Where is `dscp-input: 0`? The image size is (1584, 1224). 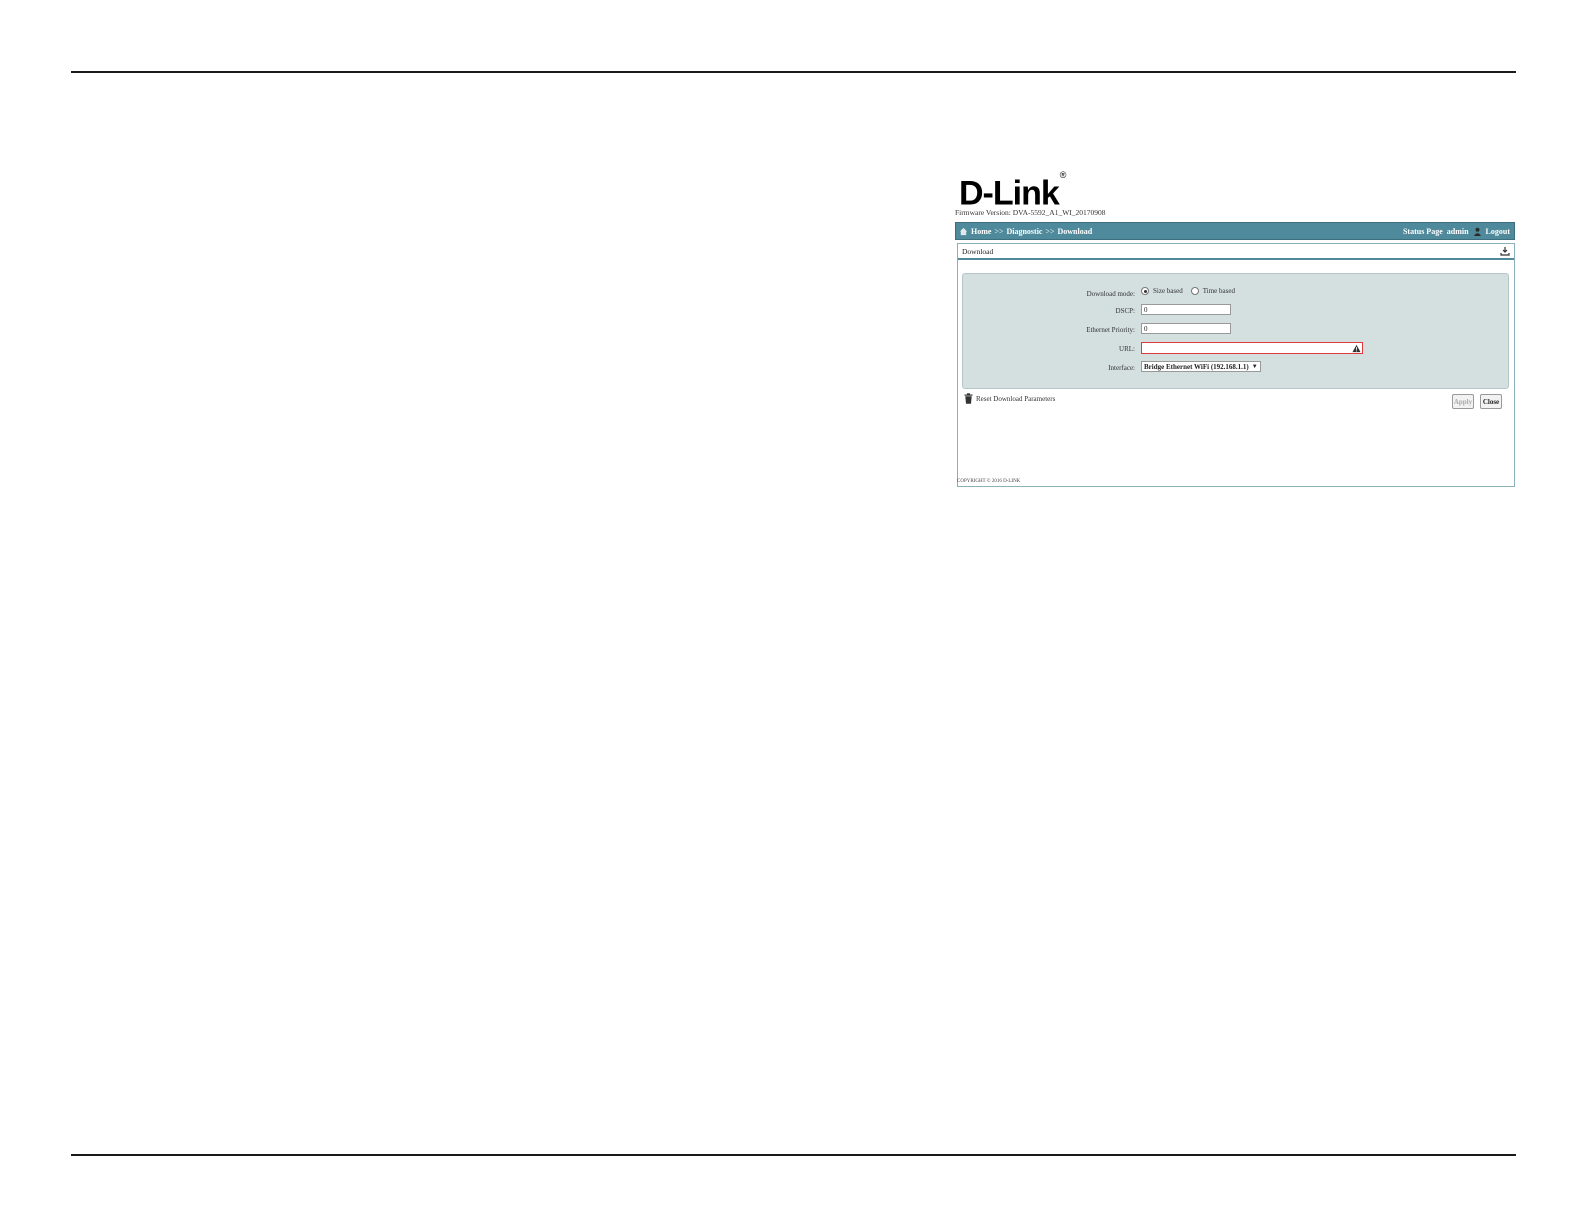 dscp-input: 0 is located at coordinates (1186, 309).